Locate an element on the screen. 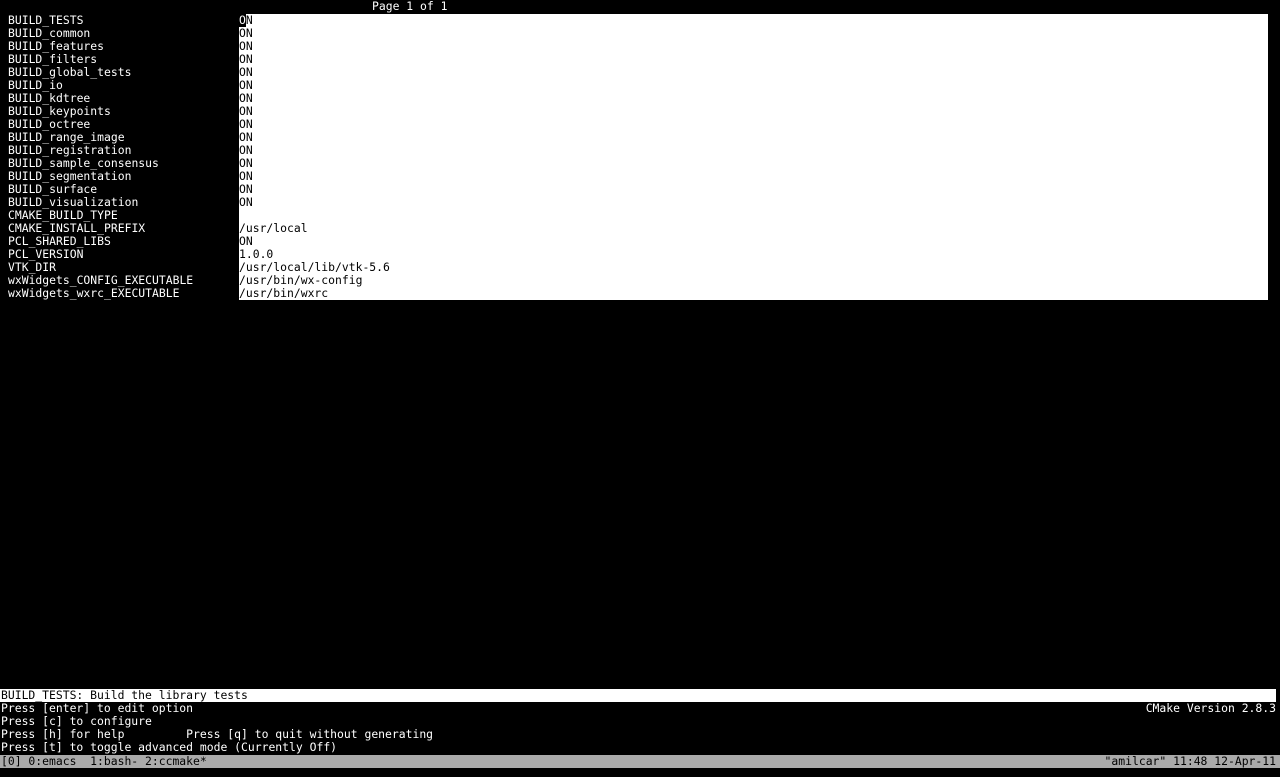  cache-entry-row: BUILD_segmentation ON is located at coordinates (634, 176).